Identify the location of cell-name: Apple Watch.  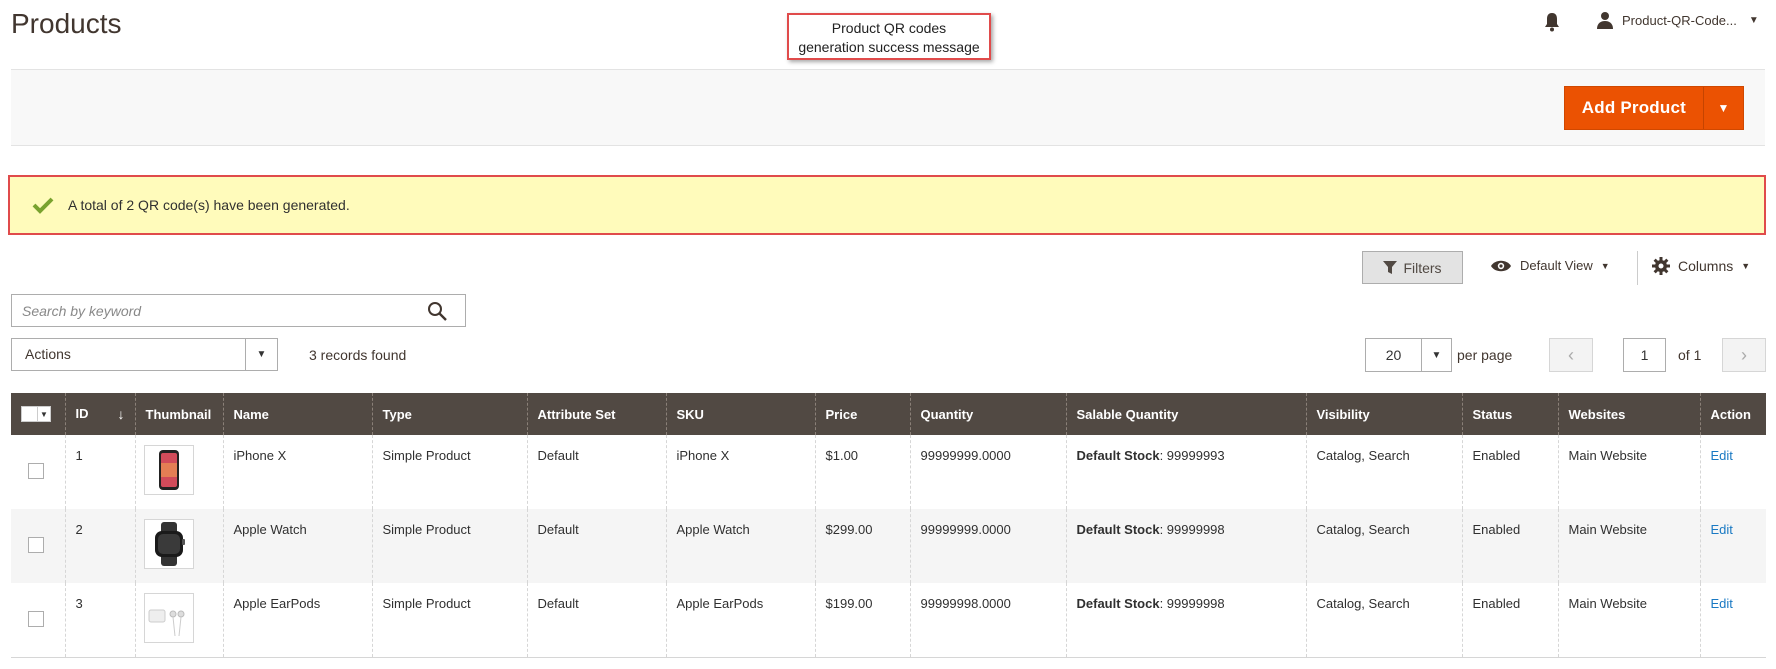
(297, 546).